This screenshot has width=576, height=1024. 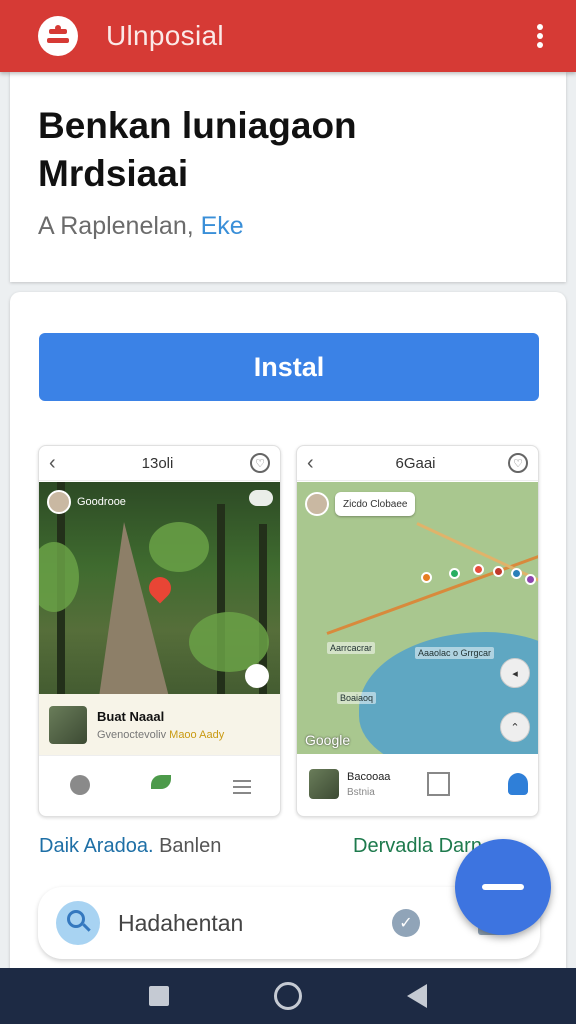 What do you see at coordinates (357, 698) in the screenshot?
I see `map-label: Boaiaoq` at bounding box center [357, 698].